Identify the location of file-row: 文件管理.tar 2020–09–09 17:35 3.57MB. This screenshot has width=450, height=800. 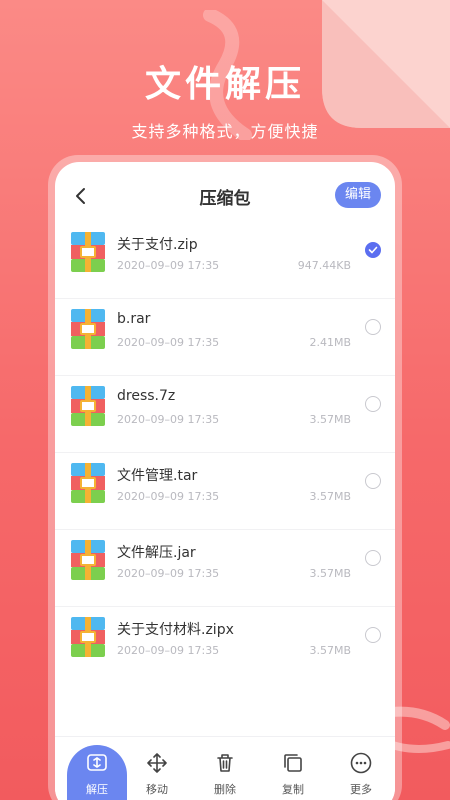
(225, 491).